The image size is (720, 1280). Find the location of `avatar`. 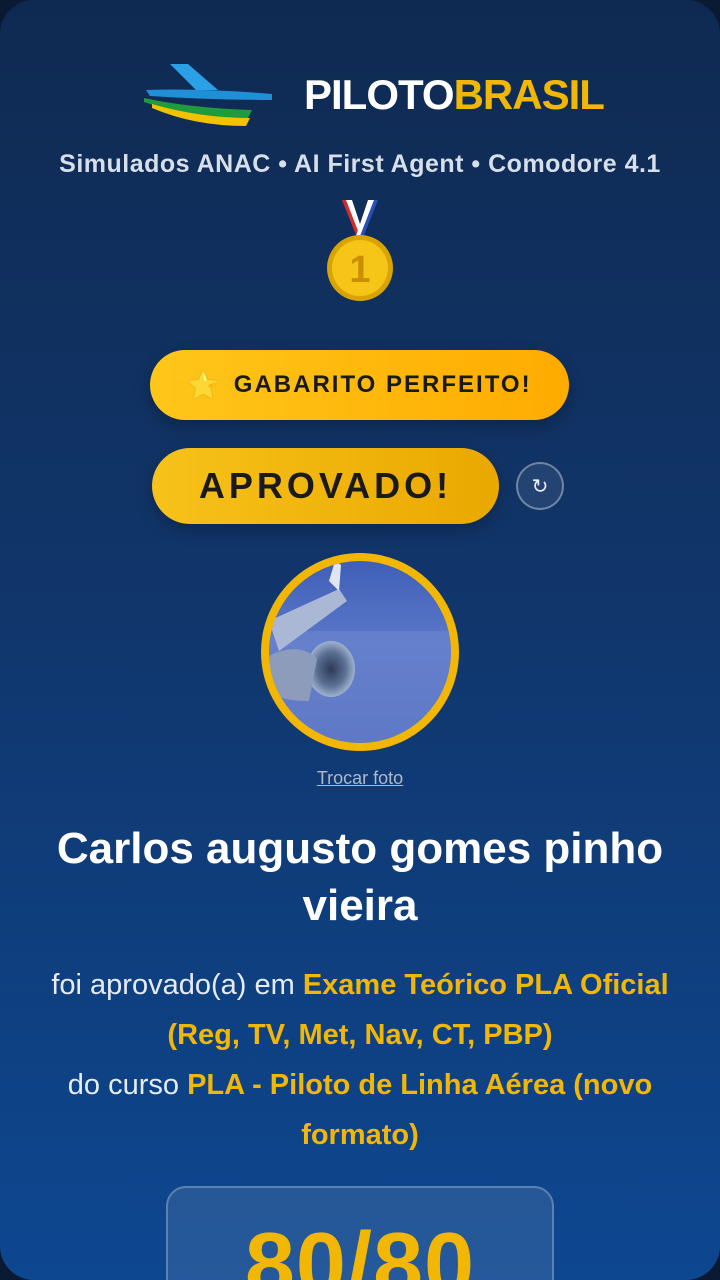

avatar is located at coordinates (360, 652).